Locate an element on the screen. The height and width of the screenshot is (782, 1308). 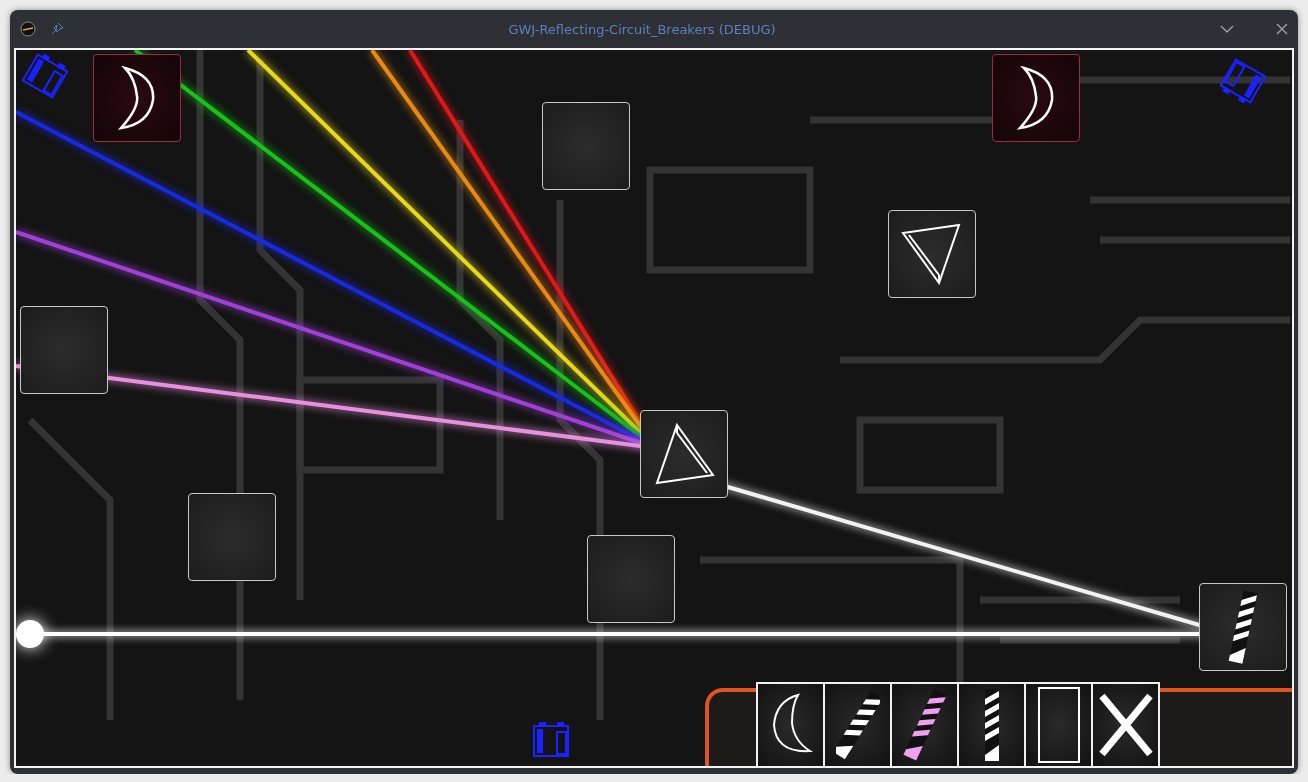
upright-mirror-tool is located at coordinates (992, 725).